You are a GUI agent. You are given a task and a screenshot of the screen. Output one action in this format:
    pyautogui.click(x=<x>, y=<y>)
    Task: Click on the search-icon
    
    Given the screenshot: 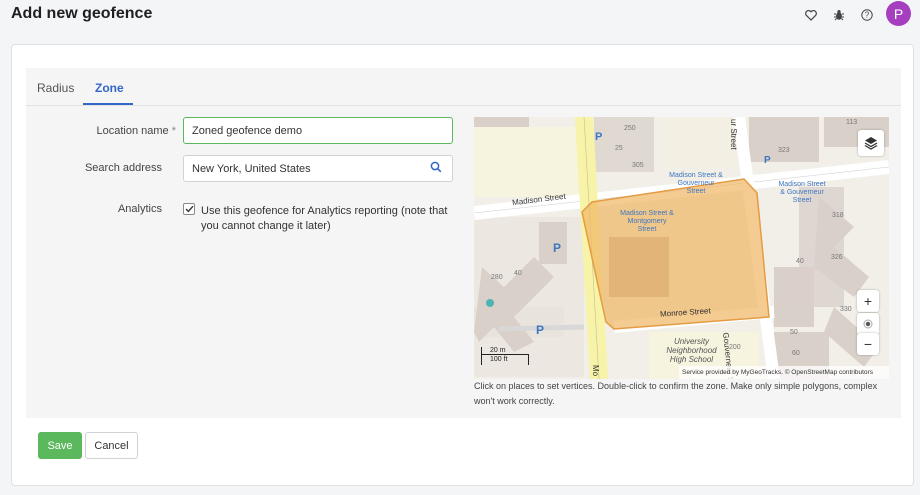 What is the action you would take?
    pyautogui.click(x=436, y=169)
    